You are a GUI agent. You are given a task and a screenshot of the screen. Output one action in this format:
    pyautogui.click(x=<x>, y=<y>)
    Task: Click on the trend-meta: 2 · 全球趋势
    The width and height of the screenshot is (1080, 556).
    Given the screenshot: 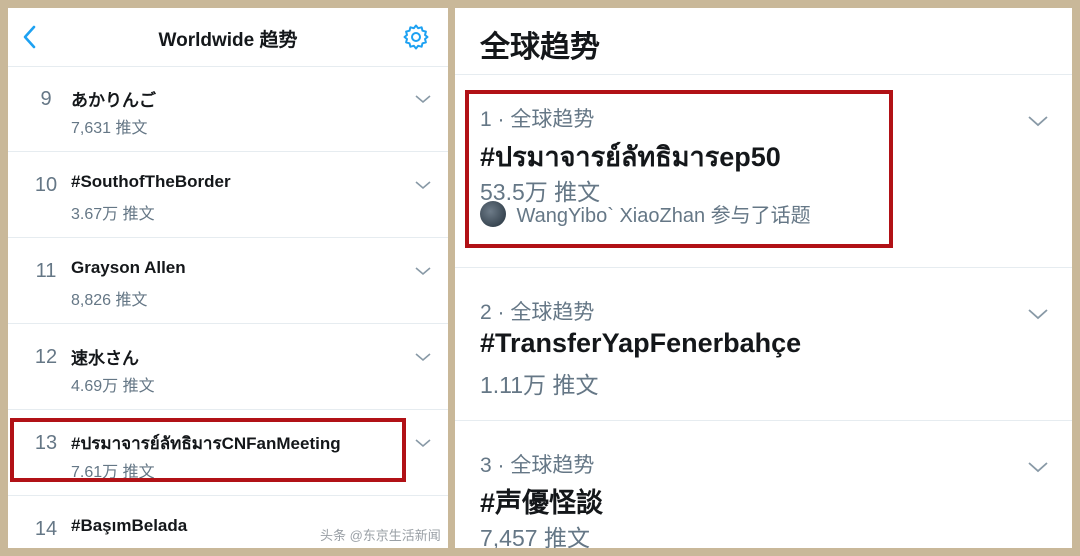 What is the action you would take?
    pyautogui.click(x=537, y=312)
    